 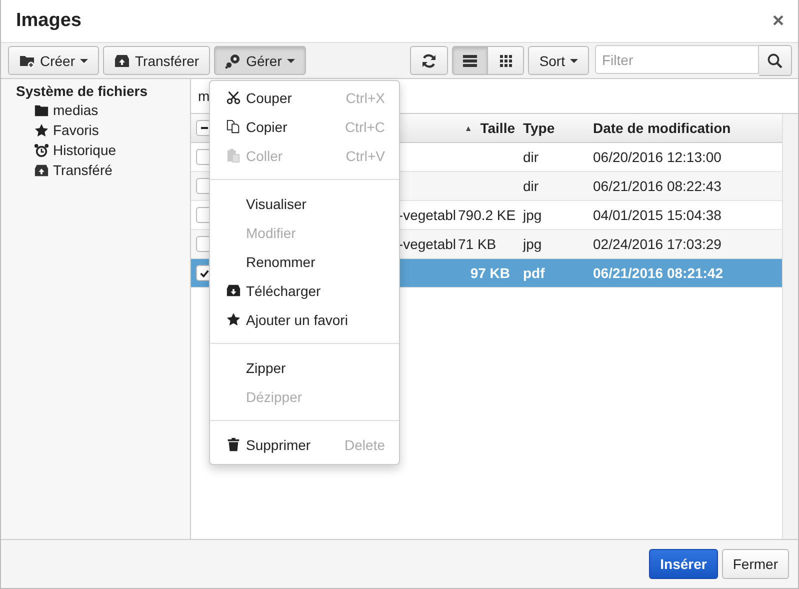 I want to click on table-cell: 97 KB, so click(x=490, y=273).